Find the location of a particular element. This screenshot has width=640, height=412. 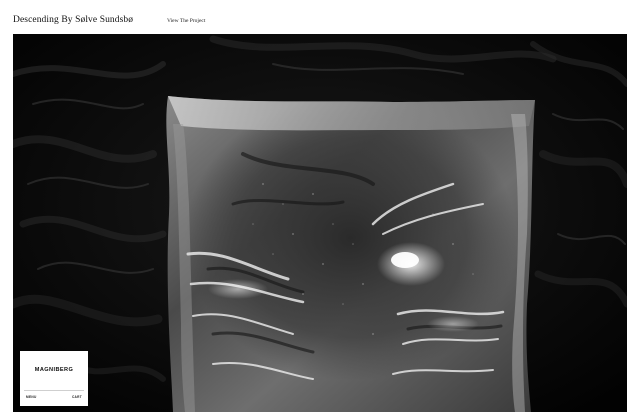

brand-card: MAGNIBERG MENU CART is located at coordinates (54, 378).